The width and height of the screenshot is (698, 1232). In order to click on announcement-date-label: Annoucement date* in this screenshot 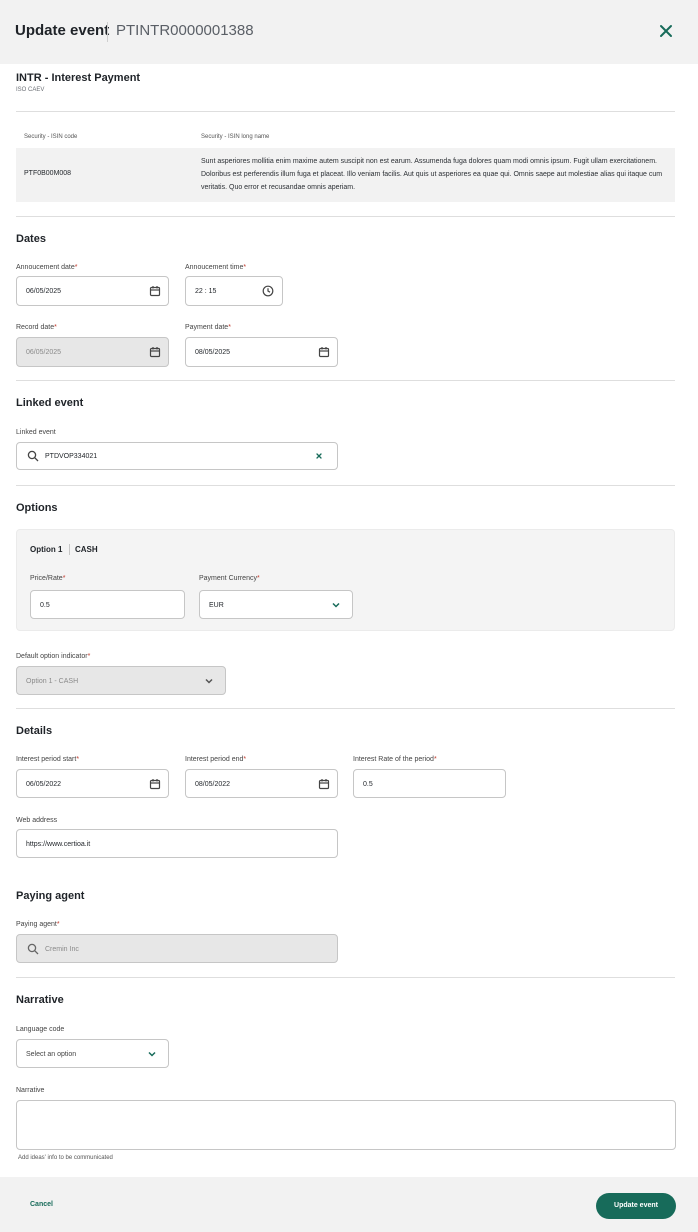, I will do `click(47, 267)`.